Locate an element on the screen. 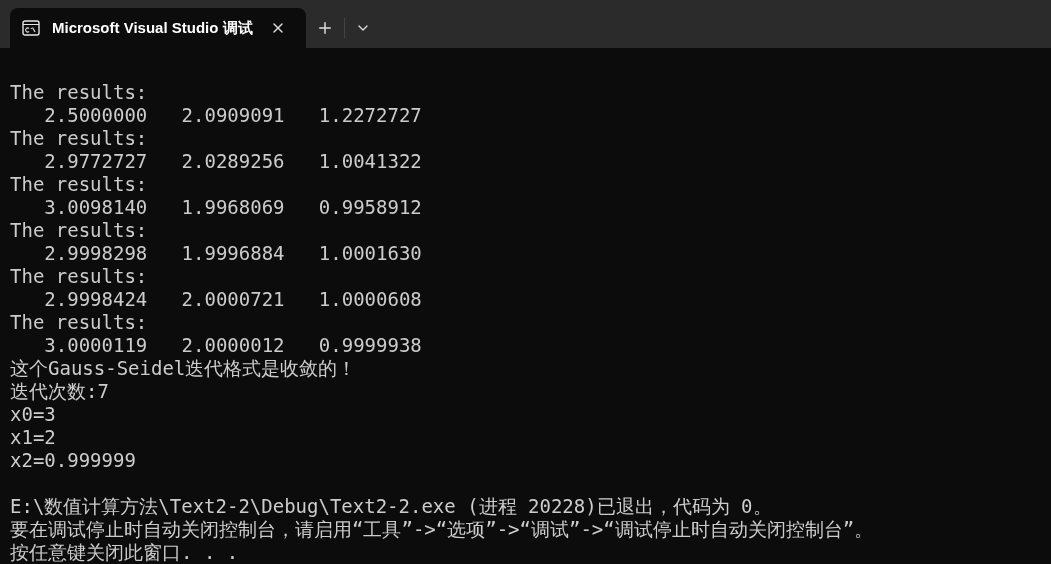 This screenshot has width=1051, height=564. console-line: 2.9772727 2.0289256 1.0041322 is located at coordinates (233, 161).